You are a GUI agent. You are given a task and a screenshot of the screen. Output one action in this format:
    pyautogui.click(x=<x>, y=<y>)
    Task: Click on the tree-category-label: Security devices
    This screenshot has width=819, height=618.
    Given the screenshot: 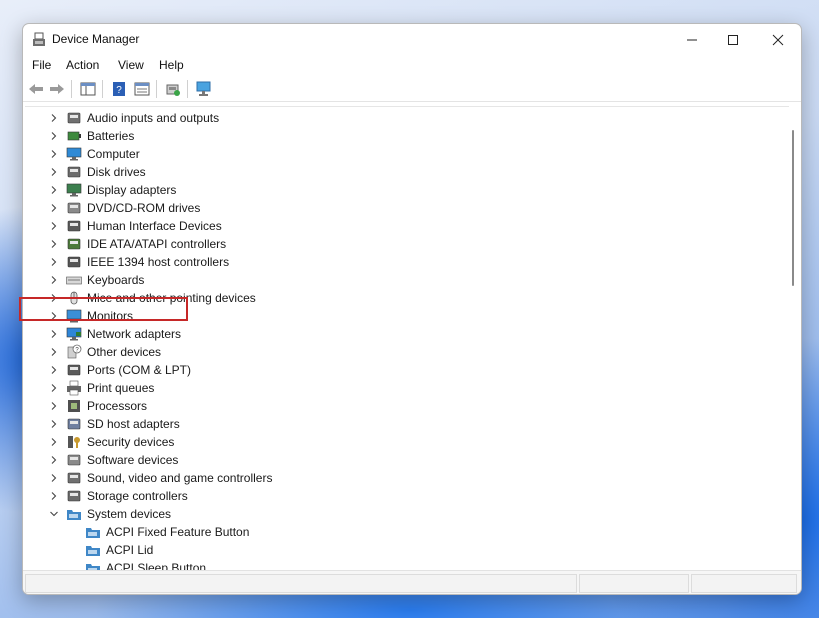 What is the action you would take?
    pyautogui.click(x=131, y=442)
    